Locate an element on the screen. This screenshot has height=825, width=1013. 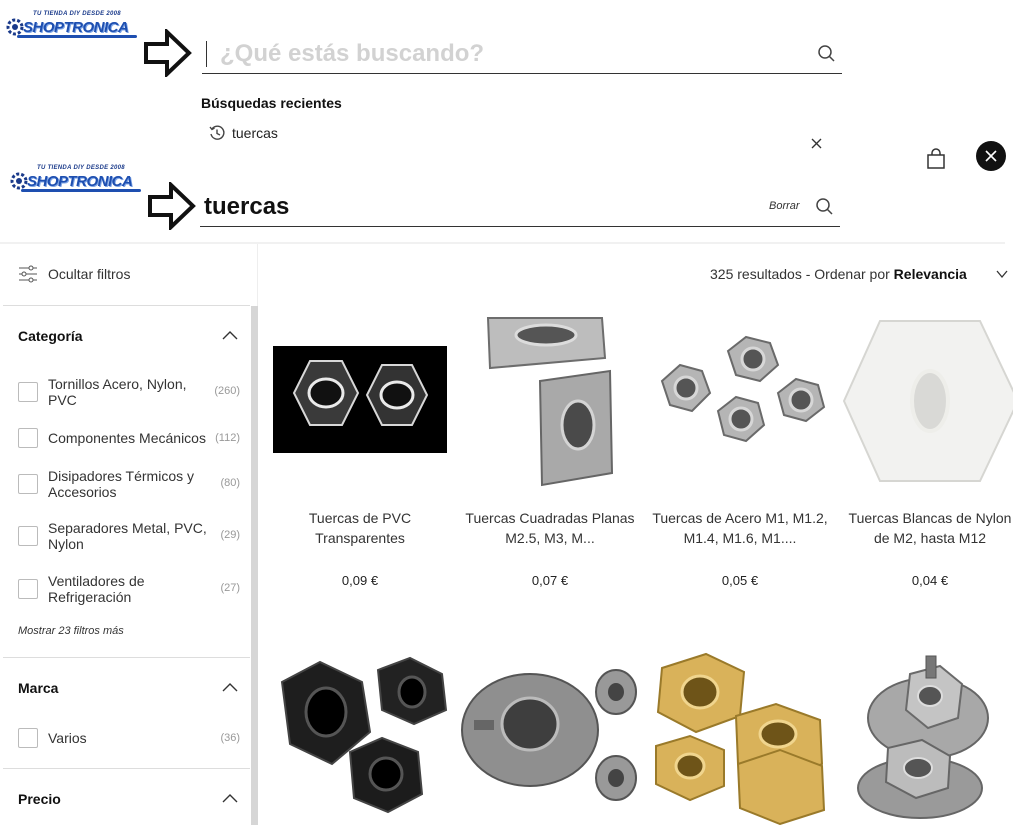
sort-select: Relevancia is located at coordinates (930, 274).